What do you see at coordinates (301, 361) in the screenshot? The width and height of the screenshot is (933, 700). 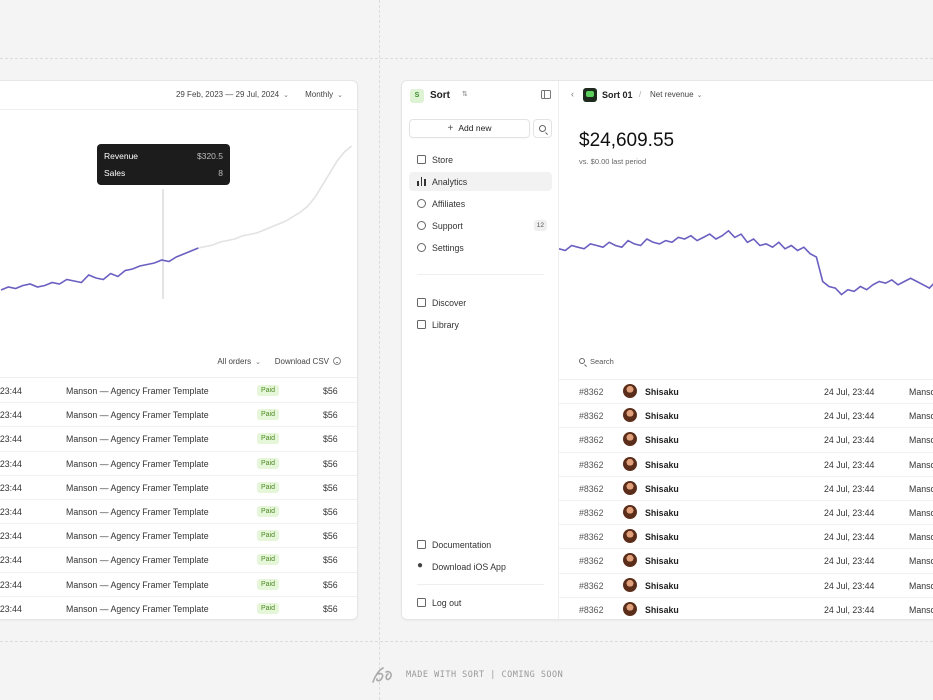 I see `download-csv-label: Download CSV` at bounding box center [301, 361].